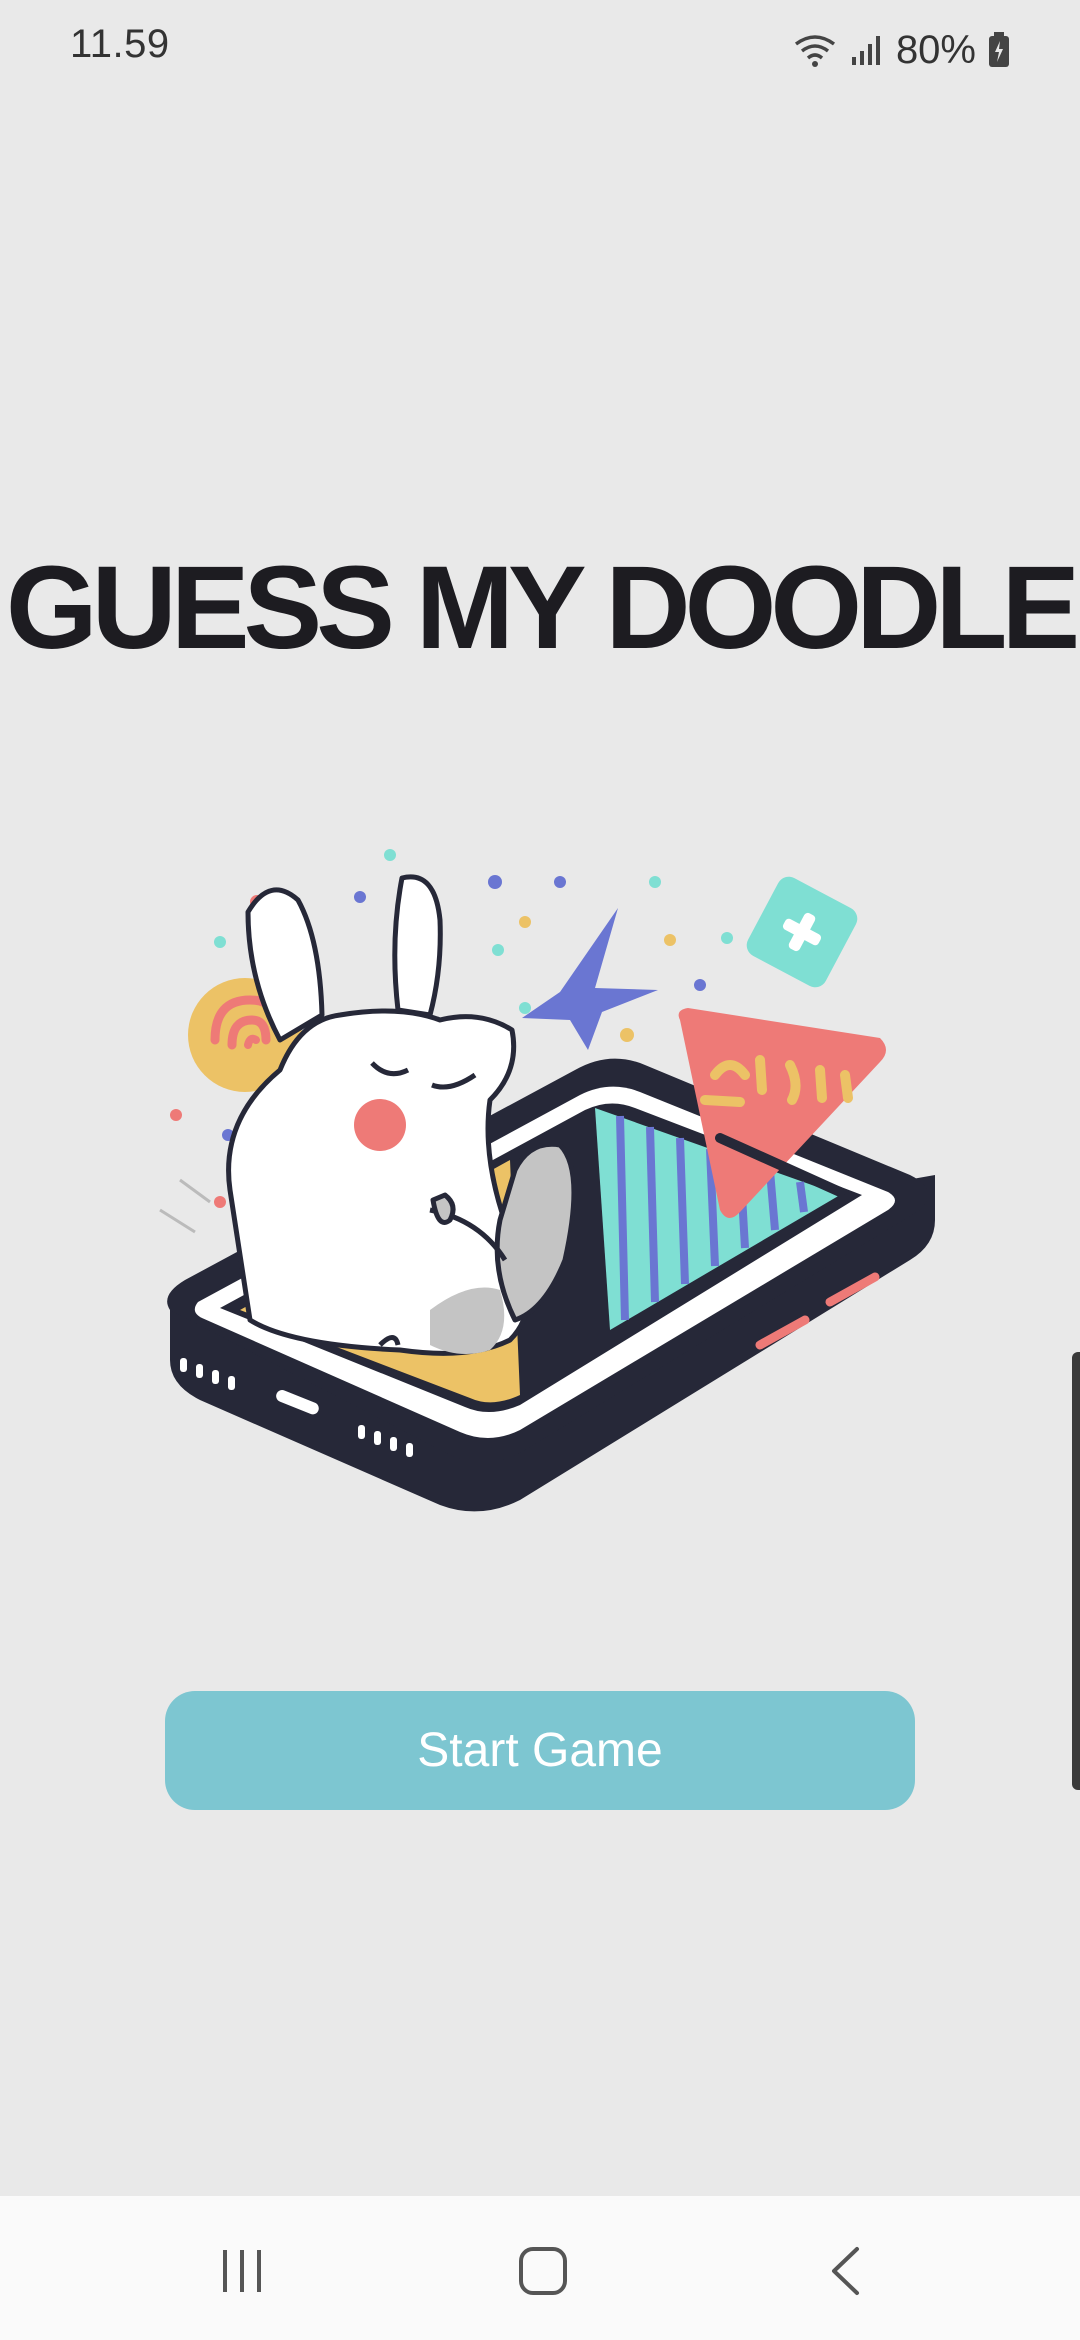 The image size is (1080, 2340). What do you see at coordinates (540, 1750) in the screenshot?
I see `start-game-button: Start Game` at bounding box center [540, 1750].